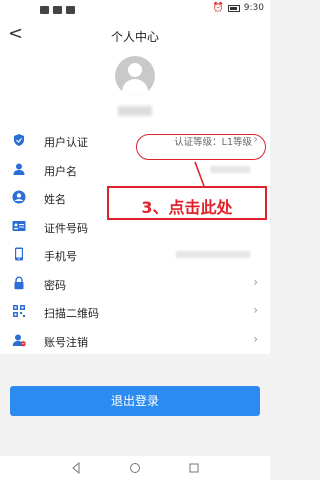 This screenshot has width=320, height=480. Describe the element at coordinates (66, 228) in the screenshot. I see `list-item-label: 证件号码` at that location.